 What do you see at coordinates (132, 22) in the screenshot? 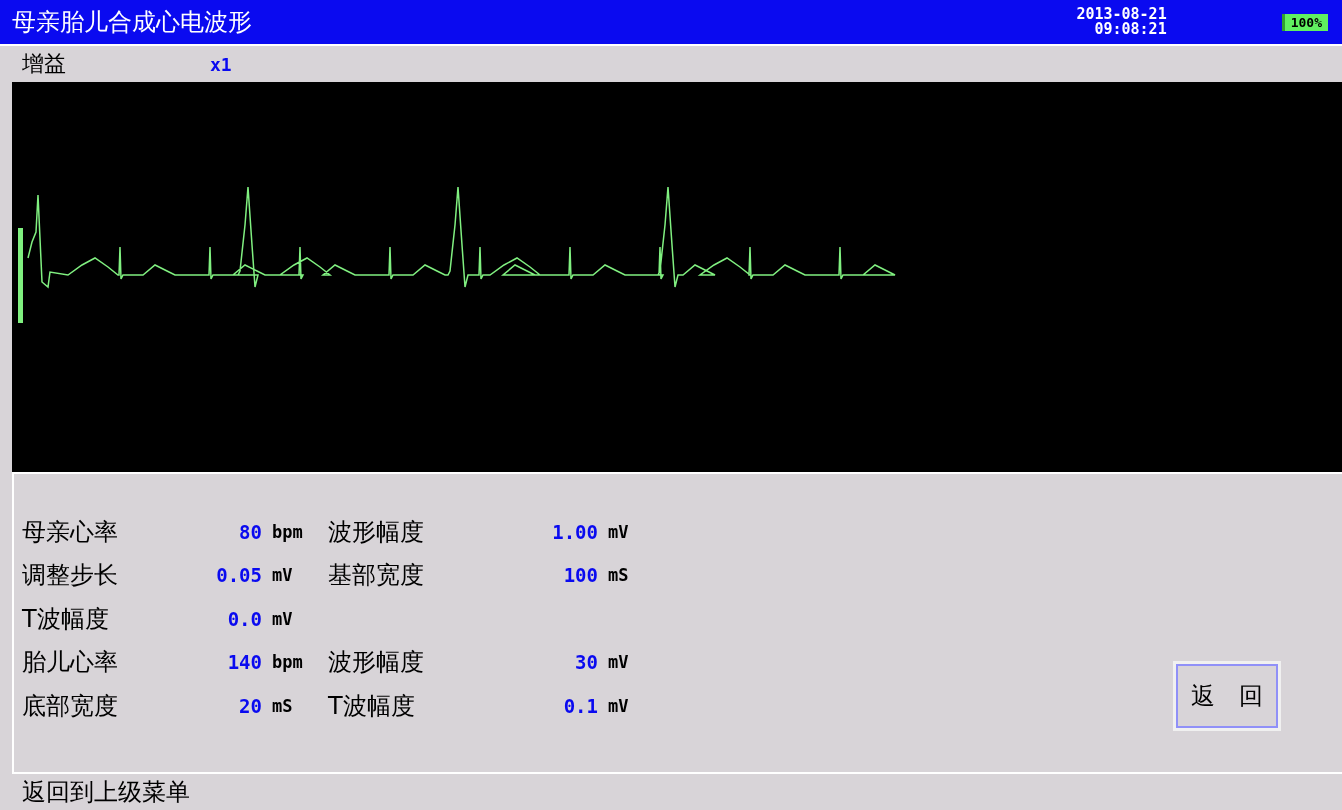
I see `window-title: 母亲胎儿合成心电波形` at bounding box center [132, 22].